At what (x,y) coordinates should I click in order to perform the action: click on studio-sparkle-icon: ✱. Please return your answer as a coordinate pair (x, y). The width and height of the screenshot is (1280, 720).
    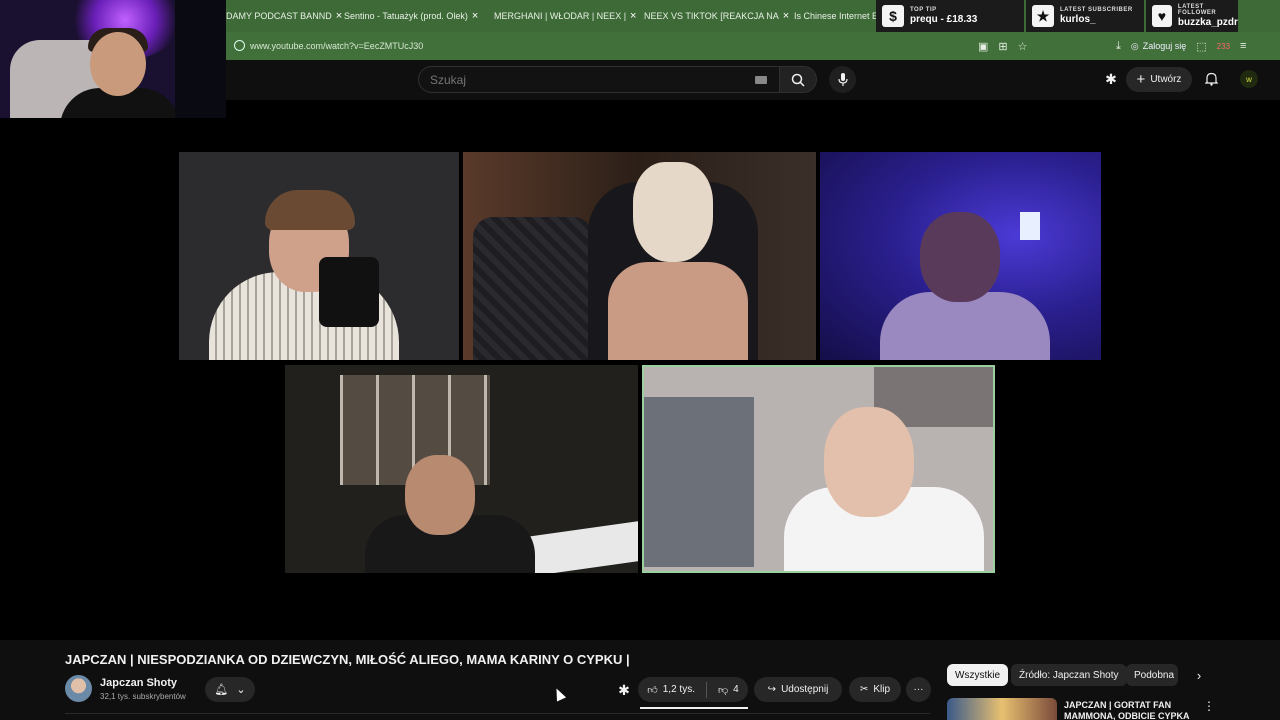
    Looking at the image, I should click on (624, 690).